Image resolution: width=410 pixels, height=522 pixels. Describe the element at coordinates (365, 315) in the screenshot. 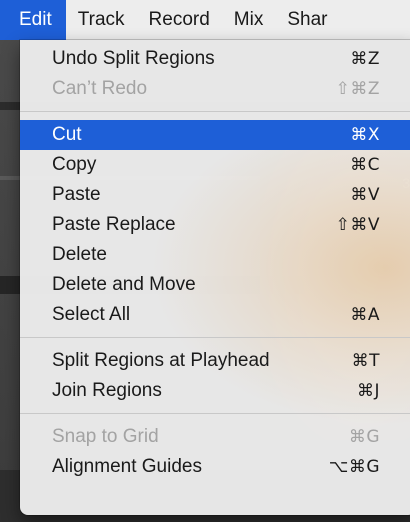

I see `menu-item-shortcut: ⌘A` at that location.